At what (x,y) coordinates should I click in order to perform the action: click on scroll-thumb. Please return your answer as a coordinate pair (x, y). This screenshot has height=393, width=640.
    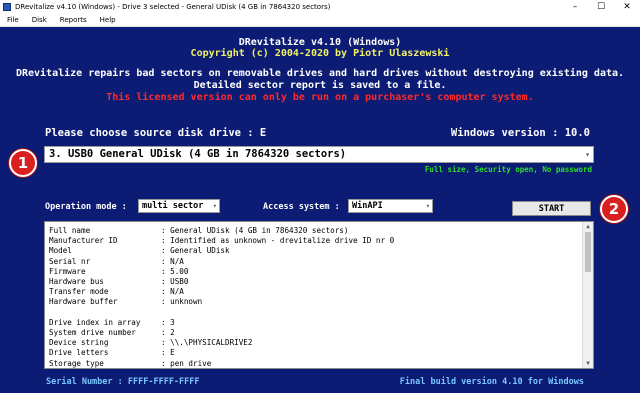
    Looking at the image, I should click on (588, 252).